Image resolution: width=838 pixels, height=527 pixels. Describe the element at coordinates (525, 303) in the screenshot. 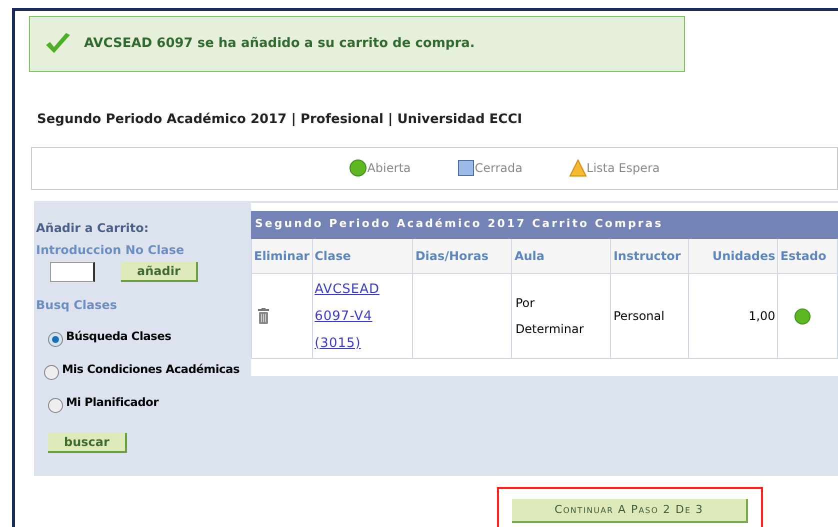

I see `table-cell-text: Por` at that location.